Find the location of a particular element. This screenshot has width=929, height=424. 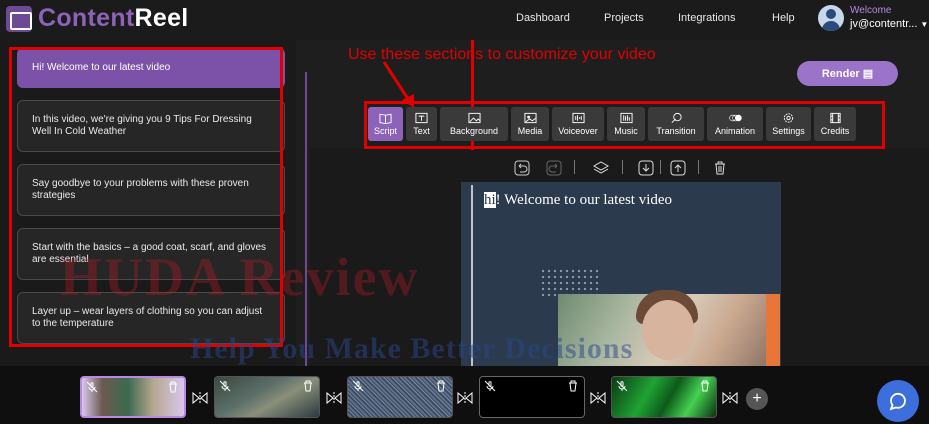

film-icon: ▤ is located at coordinates (868, 74).